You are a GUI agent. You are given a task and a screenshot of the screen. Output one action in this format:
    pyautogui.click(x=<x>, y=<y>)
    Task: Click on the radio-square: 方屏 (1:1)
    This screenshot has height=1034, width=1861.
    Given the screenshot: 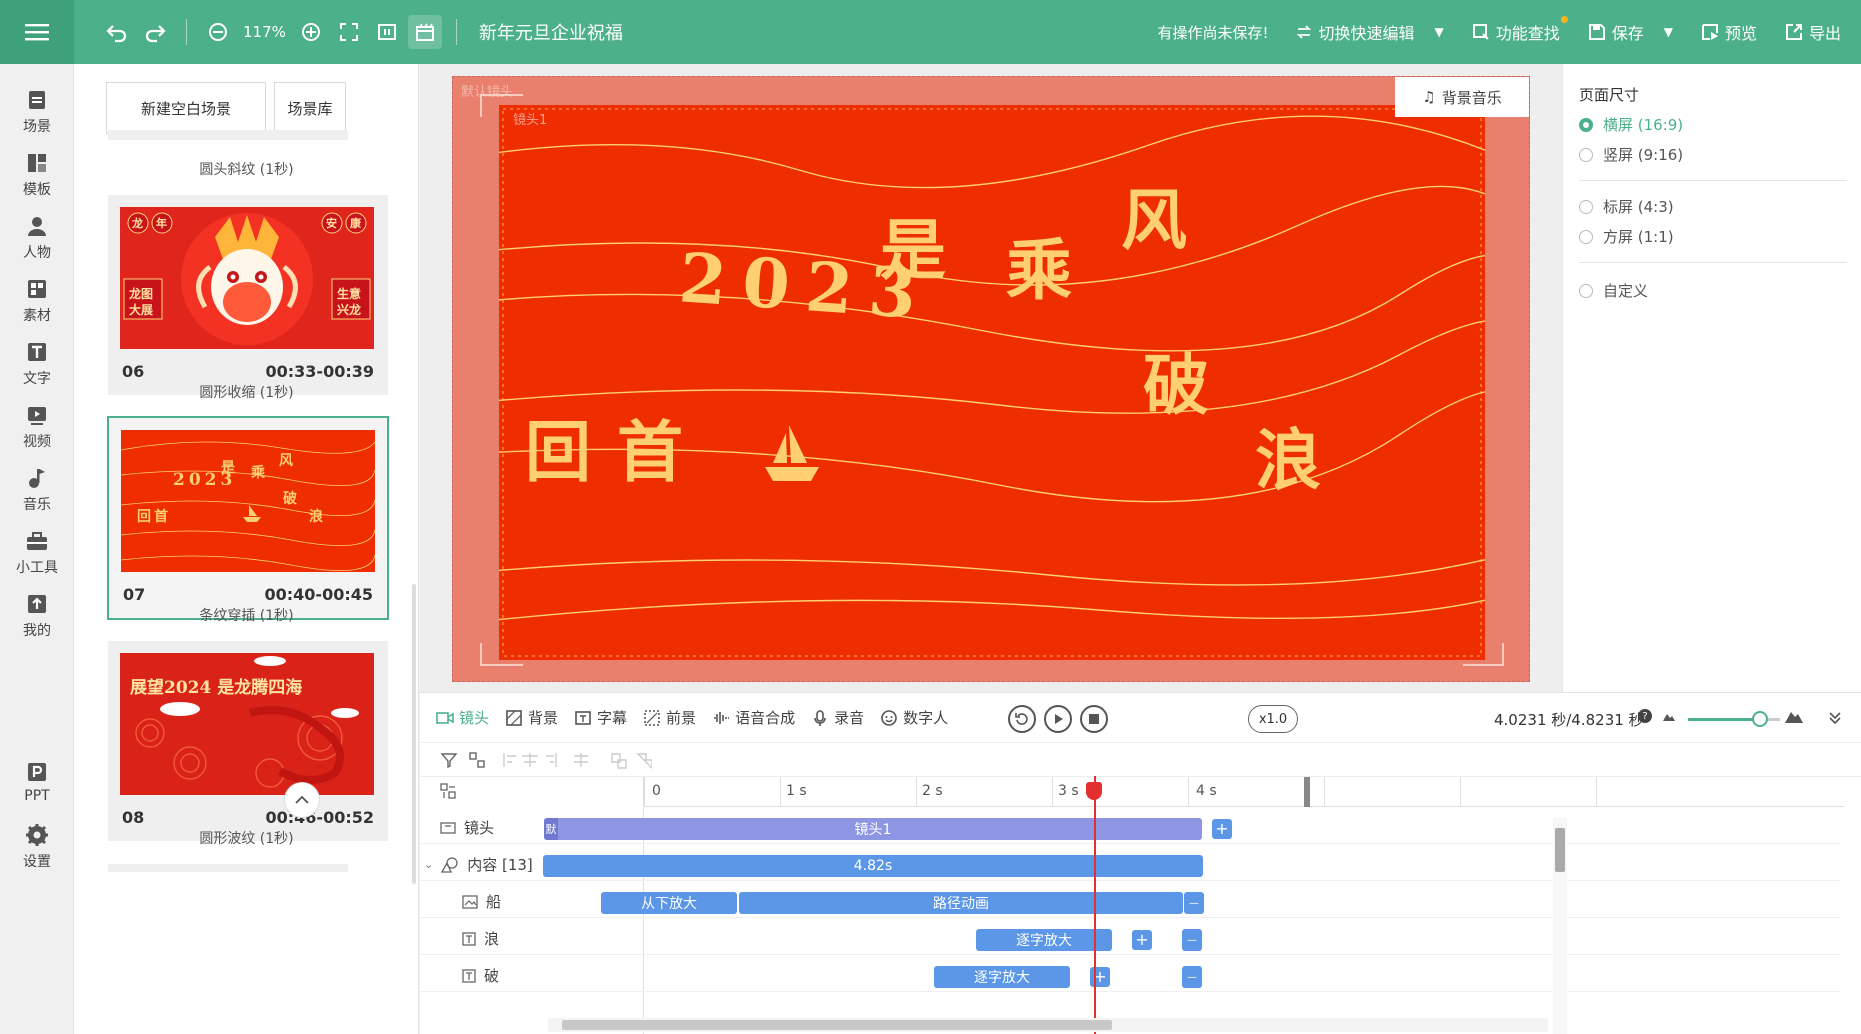 What is the action you would take?
    pyautogui.click(x=1626, y=236)
    